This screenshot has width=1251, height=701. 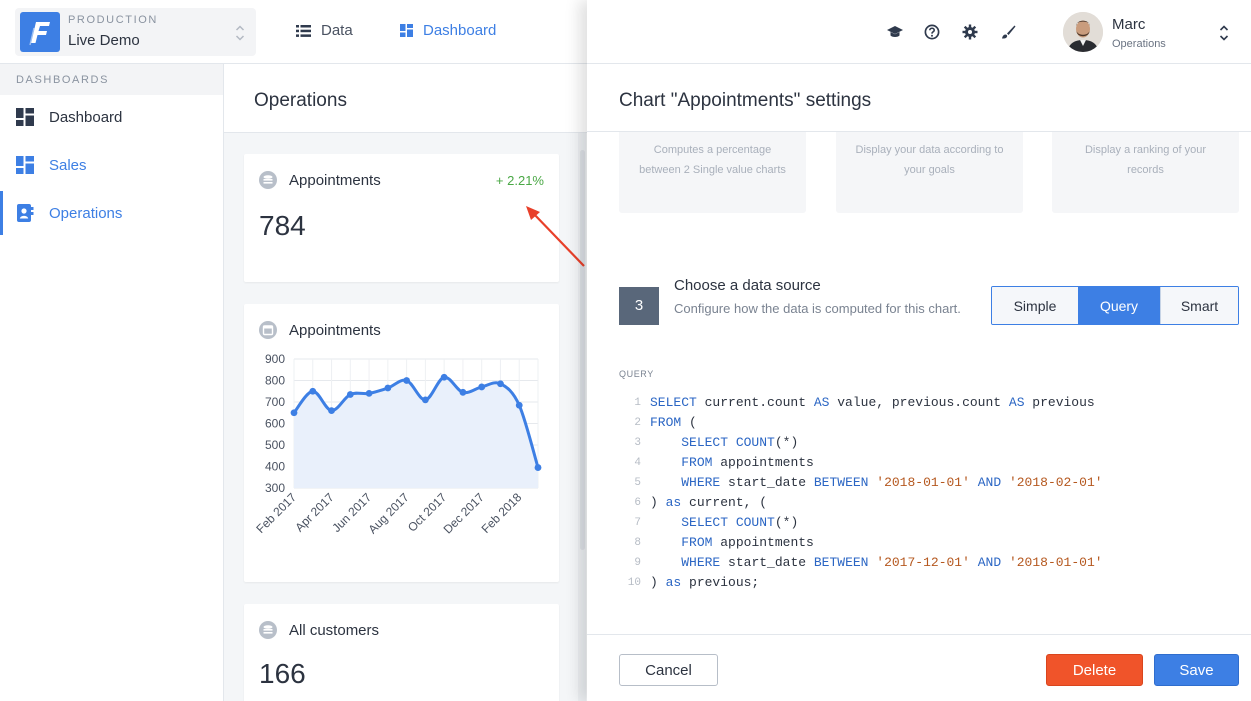 What do you see at coordinates (861, 583) in the screenshot?
I see `code-line: 10) as previous;` at bounding box center [861, 583].